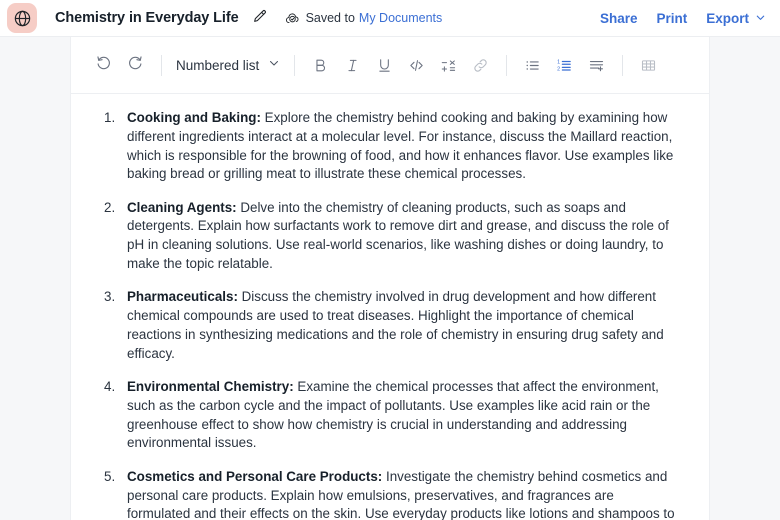 The height and width of the screenshot is (520, 780). I want to click on bullet-list-button, so click(532, 65).